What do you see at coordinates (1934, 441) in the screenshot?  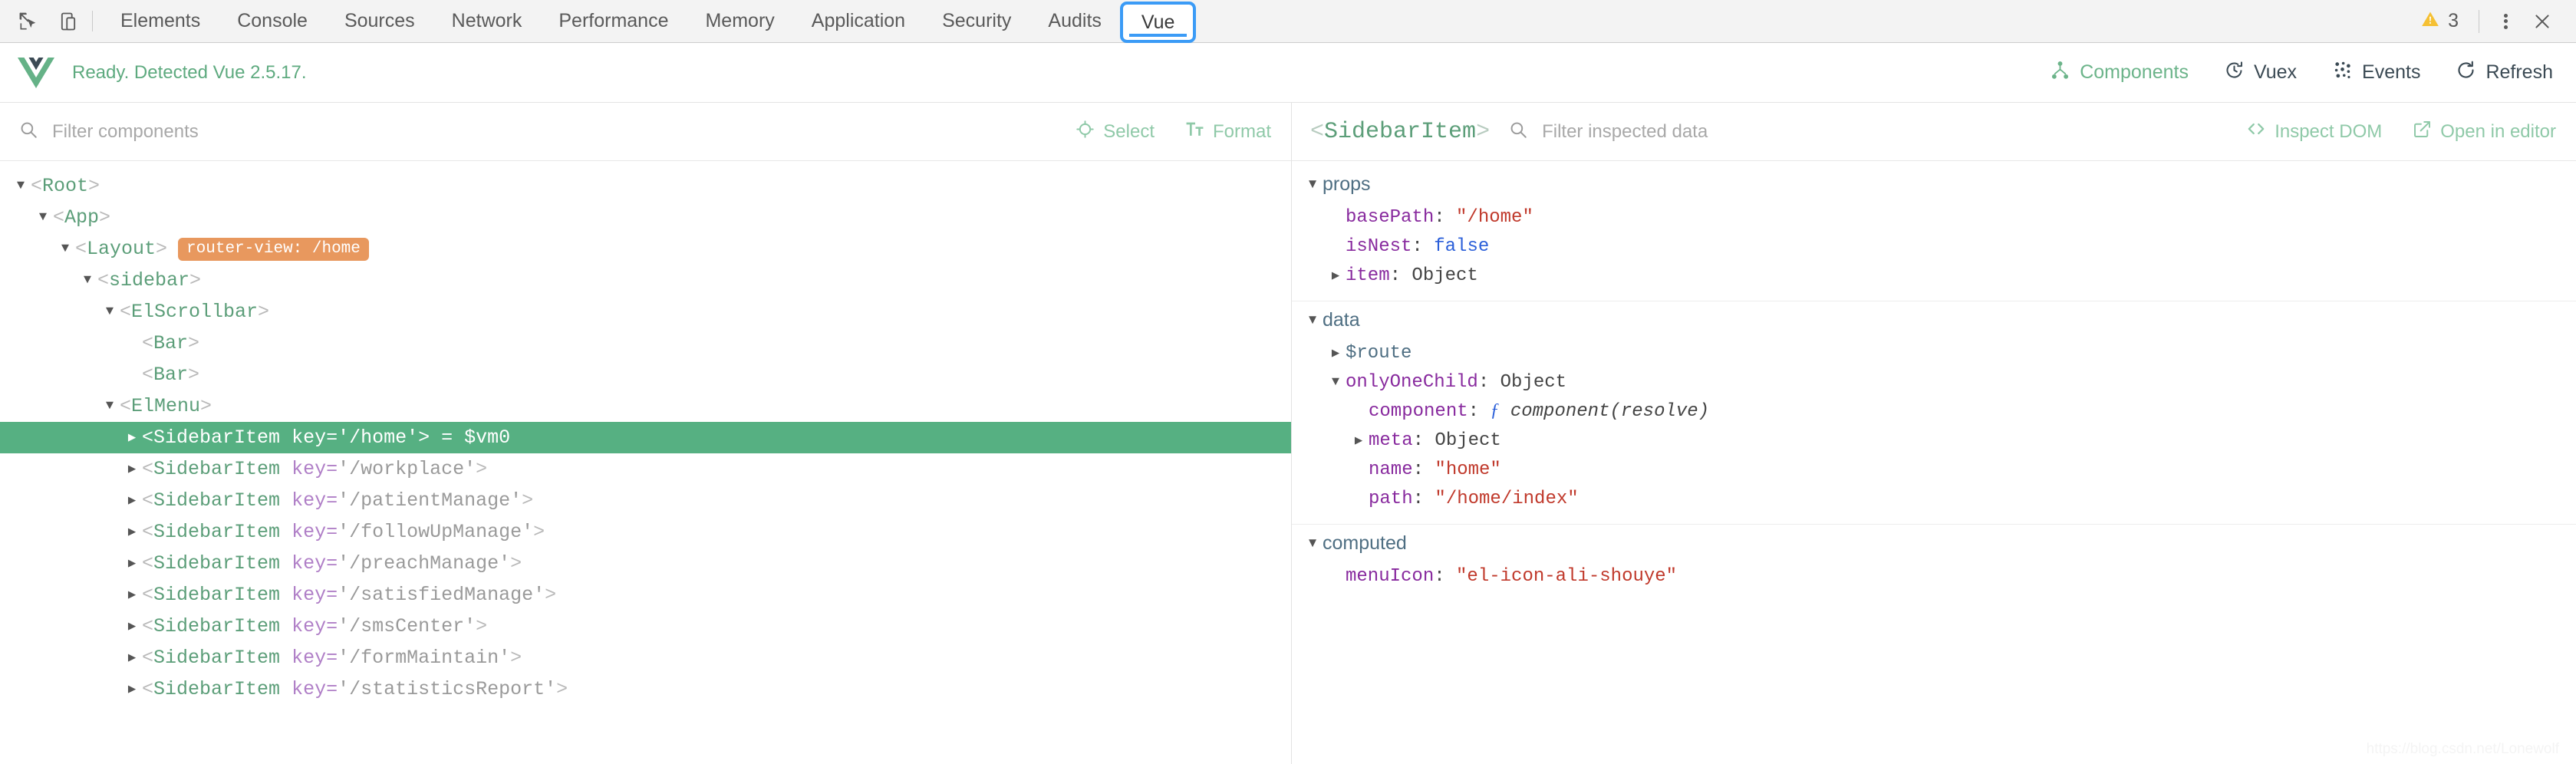 I see `inspector-row: ▶ meta: Object` at bounding box center [1934, 441].